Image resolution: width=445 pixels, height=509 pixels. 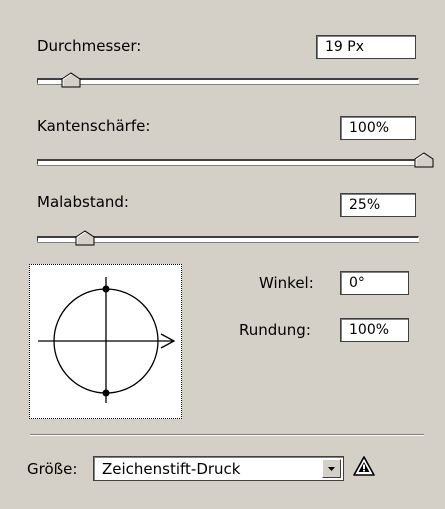 What do you see at coordinates (286, 283) in the screenshot?
I see `angle-label: Winkel:` at bounding box center [286, 283].